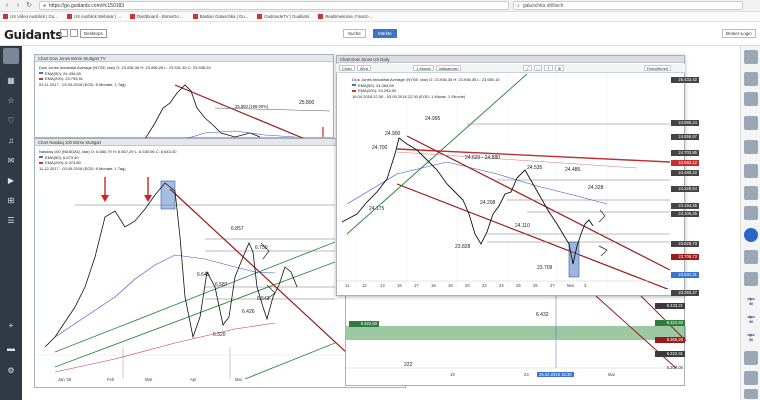 This screenshot has height=400, width=760. I want to click on price-tag: 6.200,00, so click(674, 367).